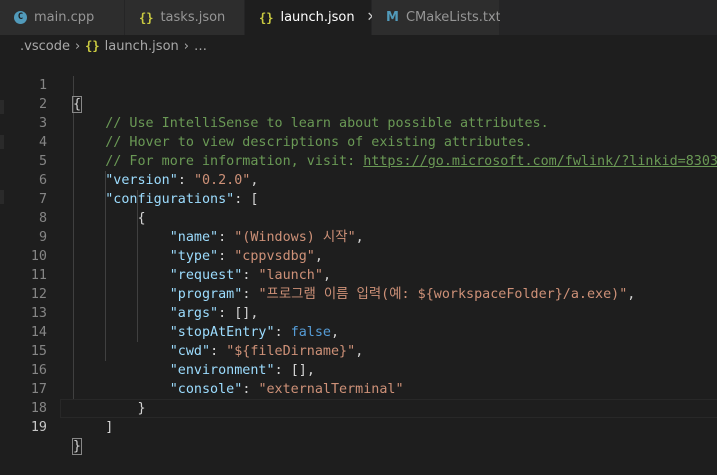  Describe the element at coordinates (358, 369) in the screenshot. I see `code-line: 16 "console": "externalTerminal"` at that location.